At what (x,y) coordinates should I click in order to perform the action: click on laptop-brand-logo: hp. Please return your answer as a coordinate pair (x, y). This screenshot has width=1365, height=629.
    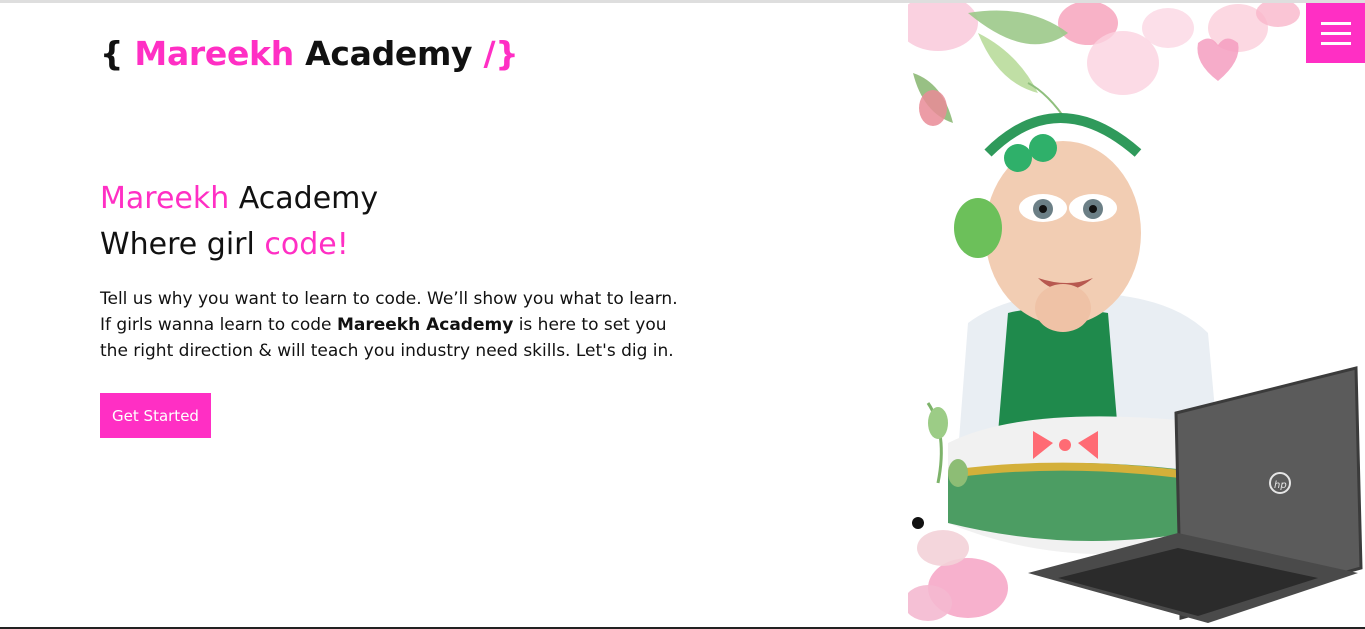
    Looking at the image, I should click on (1280, 485).